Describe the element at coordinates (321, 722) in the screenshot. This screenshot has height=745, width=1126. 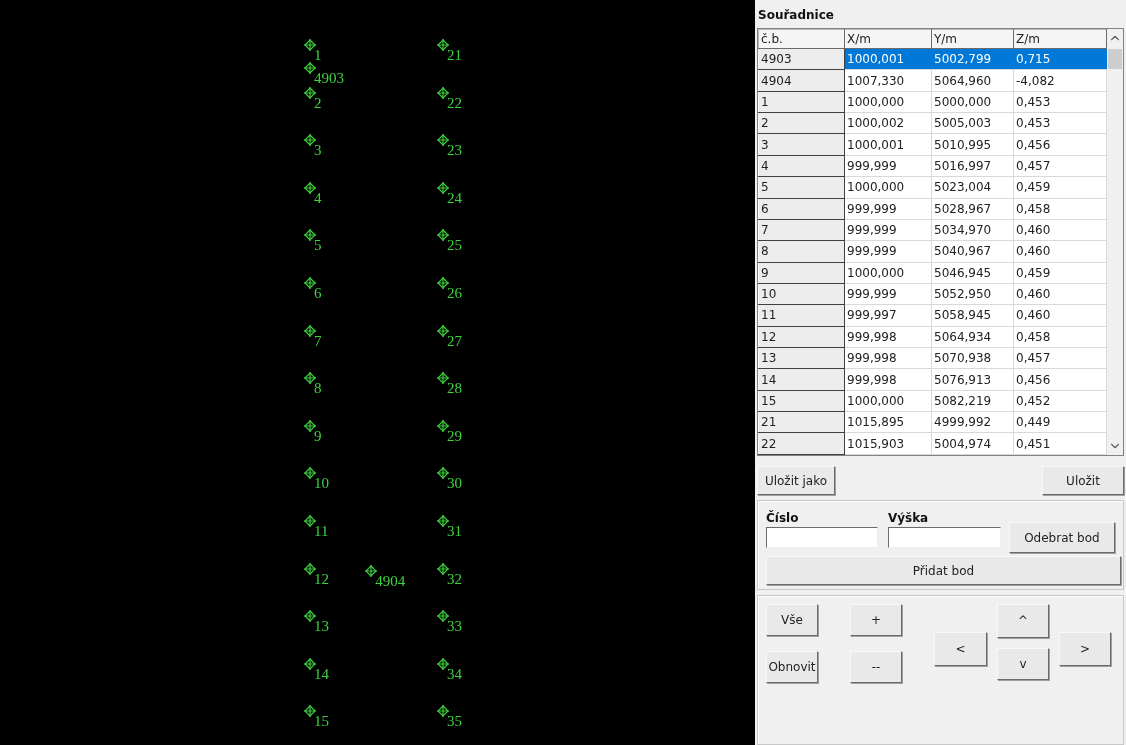
I see `point-label: 15` at that location.